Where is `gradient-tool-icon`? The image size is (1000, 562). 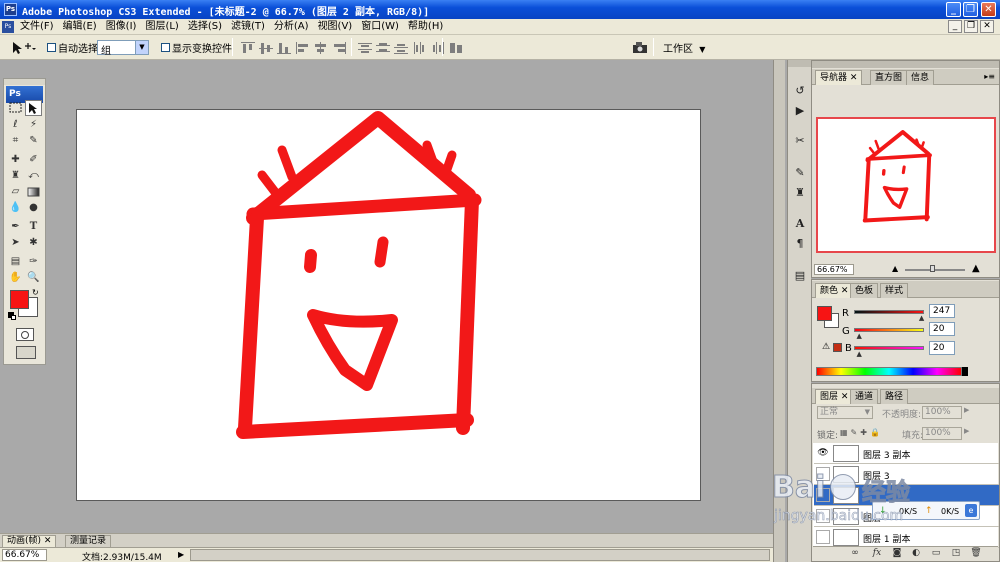
gradient-tool-icon is located at coordinates (33, 192).